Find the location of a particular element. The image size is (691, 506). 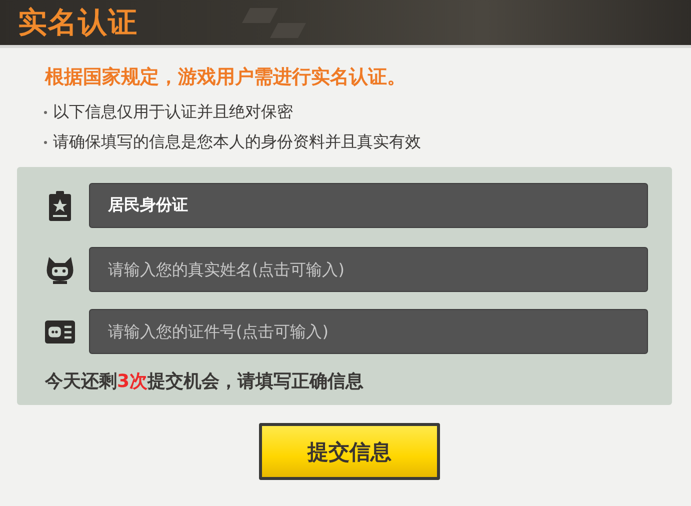

input-field: 请输入您的真实姓名(点击可输入) is located at coordinates (368, 269).